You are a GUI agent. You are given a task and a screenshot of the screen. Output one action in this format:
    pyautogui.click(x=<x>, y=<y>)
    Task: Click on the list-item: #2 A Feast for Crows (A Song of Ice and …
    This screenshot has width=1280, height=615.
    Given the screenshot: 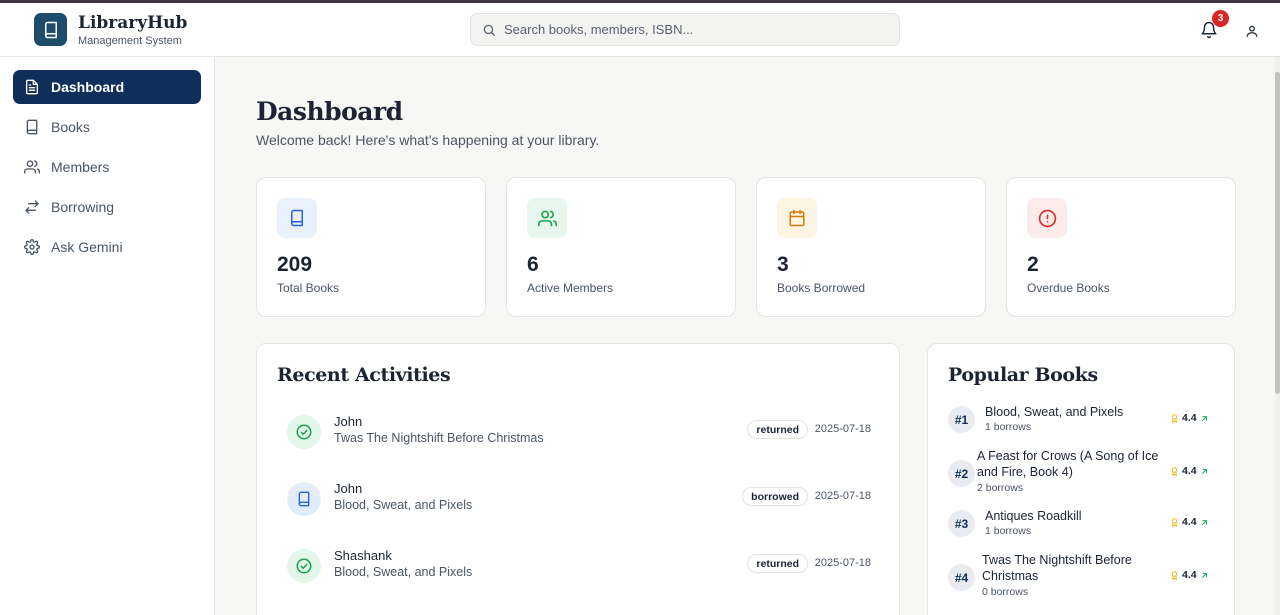 What is the action you would take?
    pyautogui.click(x=1082, y=473)
    